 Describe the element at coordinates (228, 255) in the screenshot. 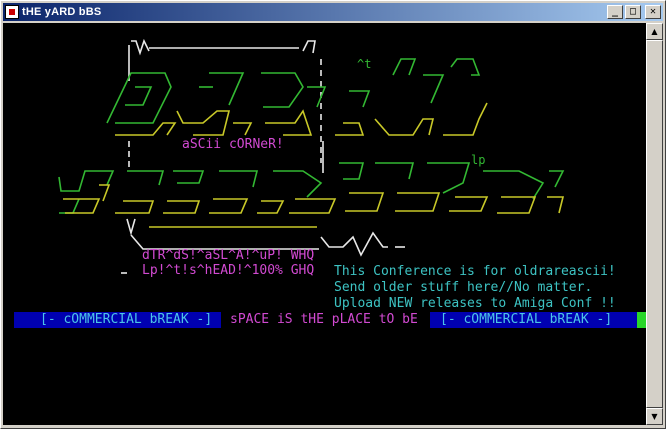

I see `credits-line-1: dTR^dS!^aSL^A!^uP! WHQ` at that location.